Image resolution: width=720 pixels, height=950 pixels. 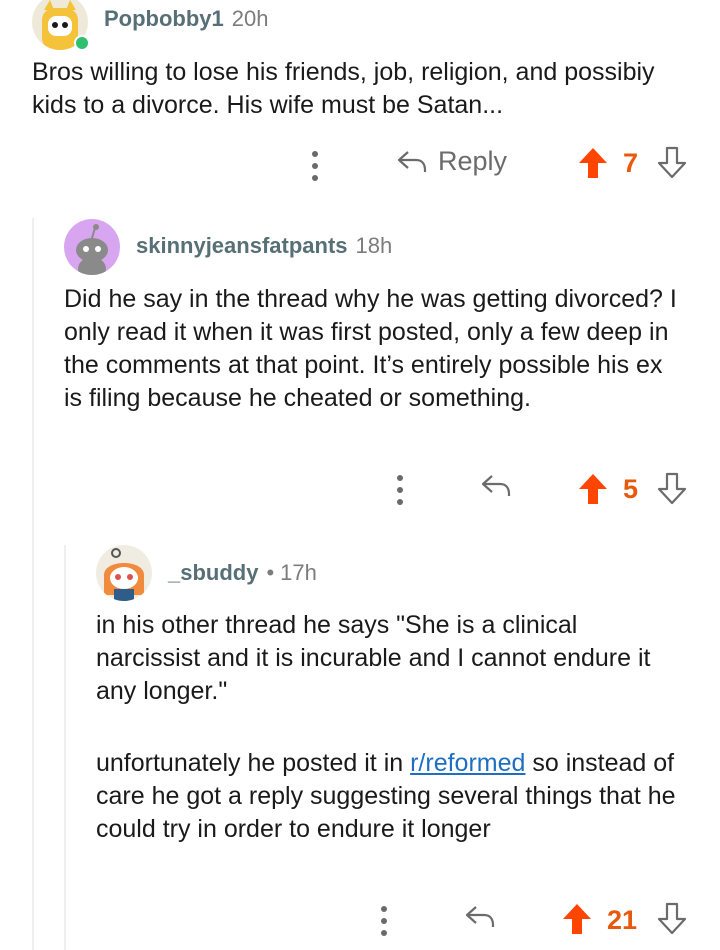 I want to click on subreddit-link: r/reformed, so click(x=467, y=763).